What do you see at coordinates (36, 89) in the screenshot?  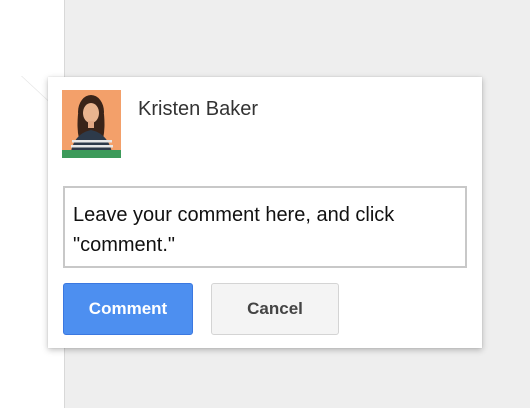 I see `comment-pointer` at bounding box center [36, 89].